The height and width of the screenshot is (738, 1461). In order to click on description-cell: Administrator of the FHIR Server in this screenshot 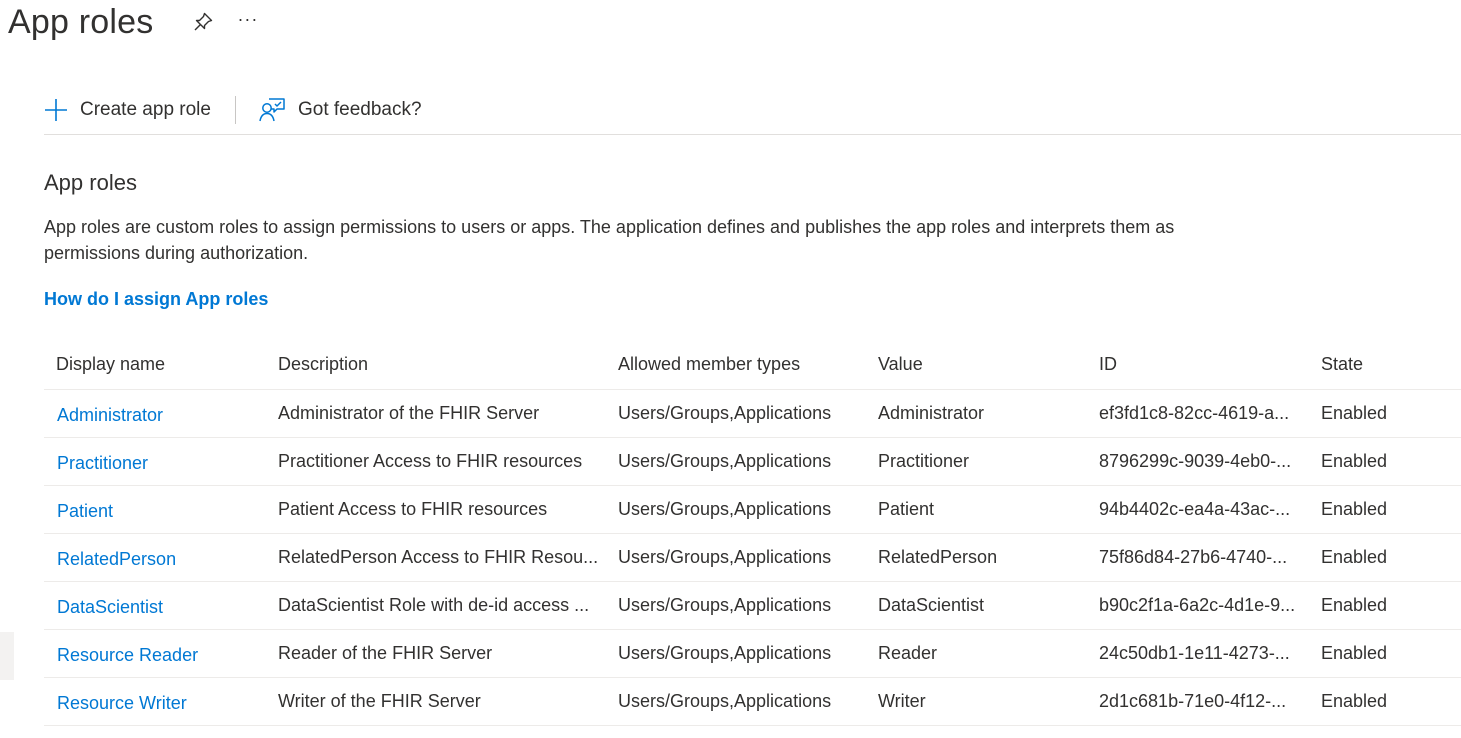, I will do `click(436, 413)`.